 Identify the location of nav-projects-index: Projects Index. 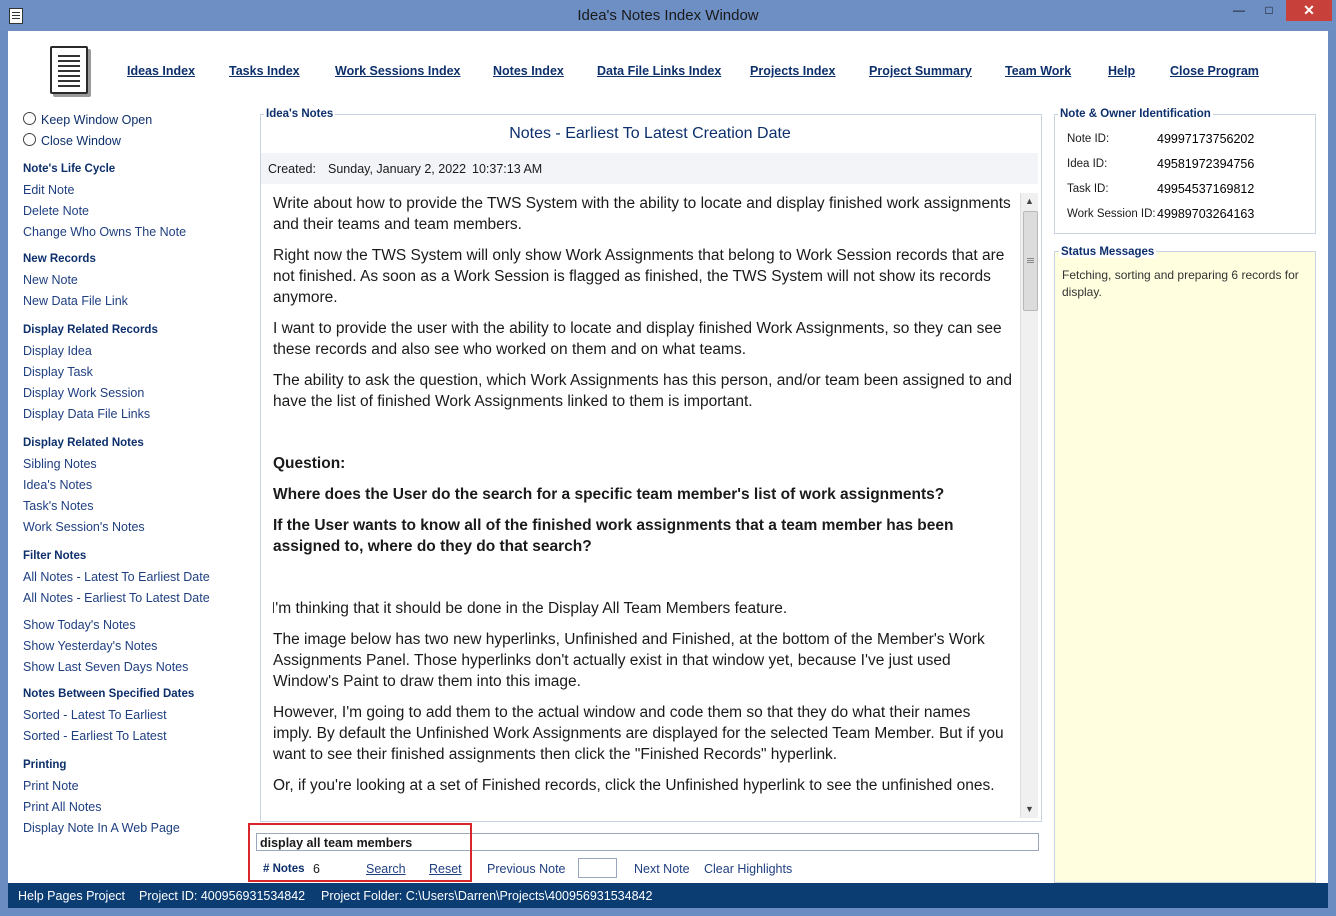
(792, 71).